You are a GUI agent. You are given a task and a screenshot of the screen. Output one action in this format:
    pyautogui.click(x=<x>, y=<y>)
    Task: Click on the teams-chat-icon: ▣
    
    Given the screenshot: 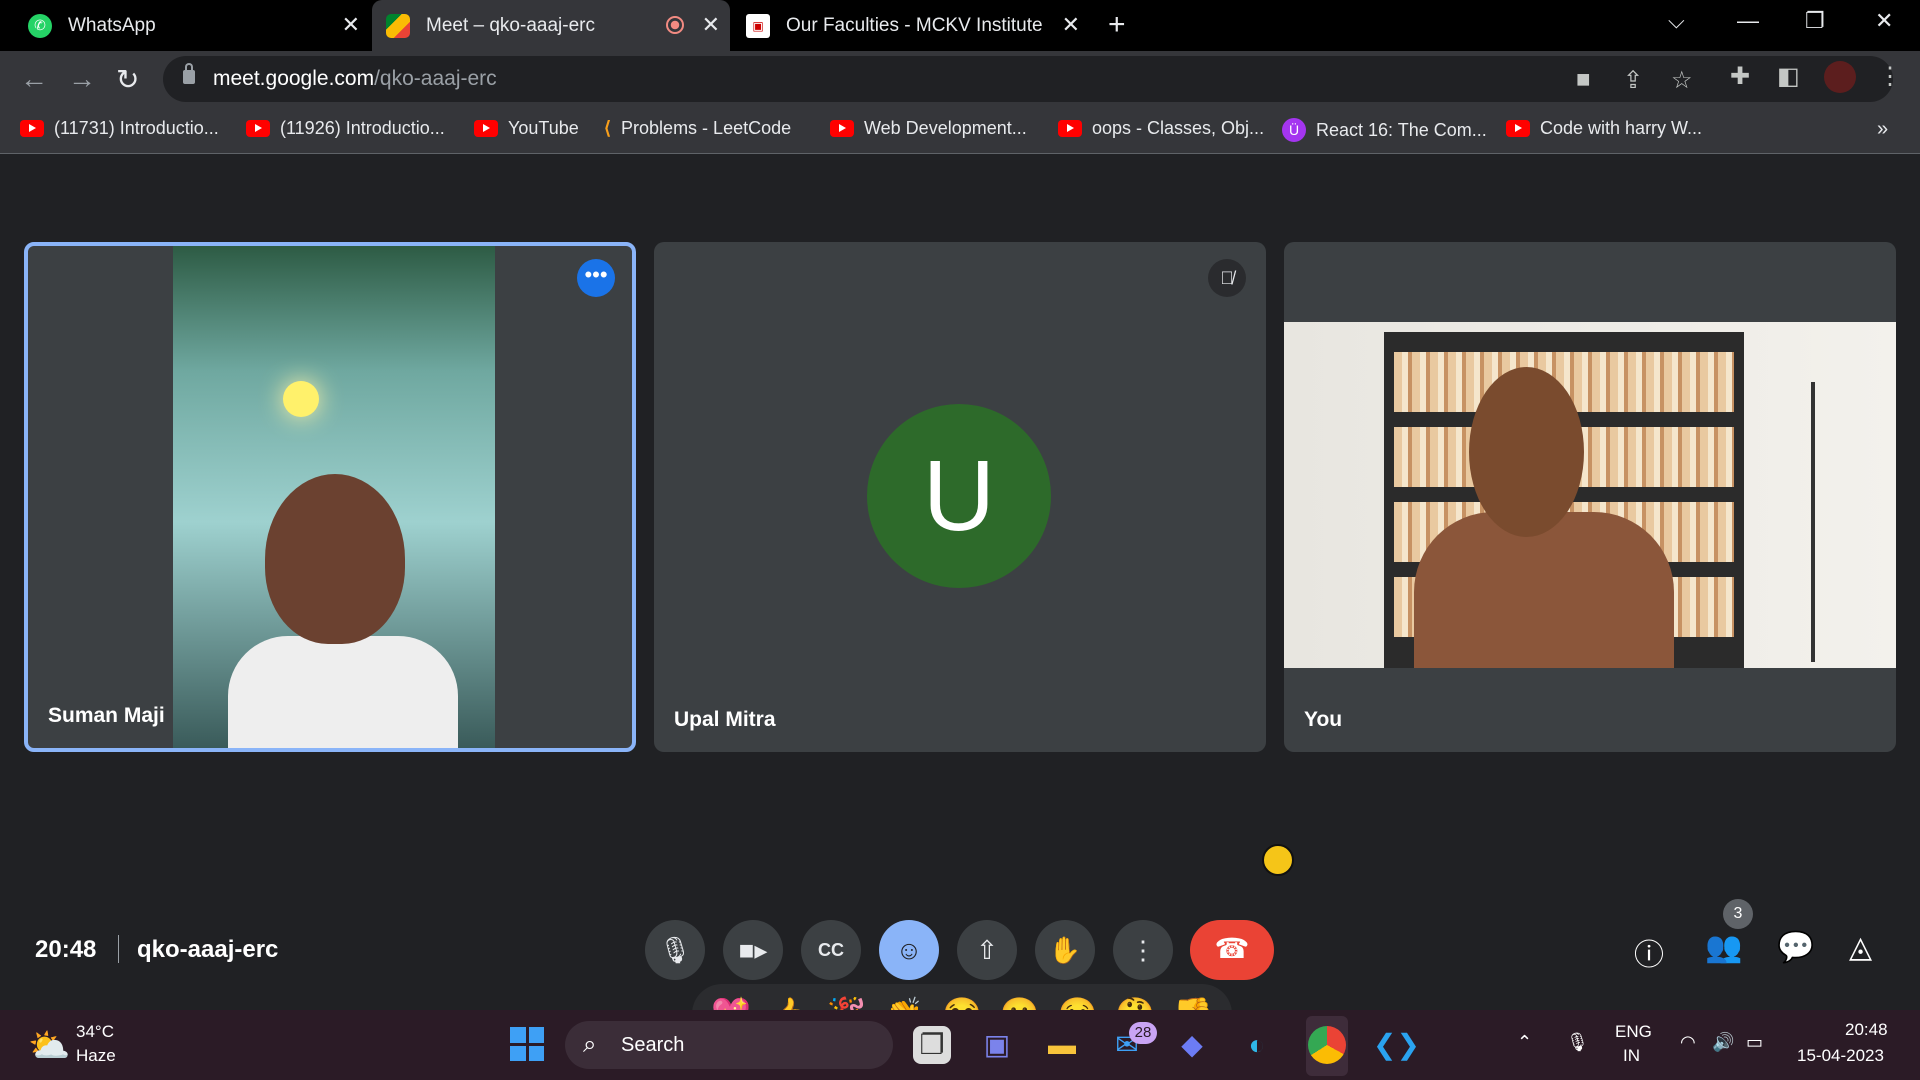 What is the action you would take?
    pyautogui.click(x=997, y=1045)
    